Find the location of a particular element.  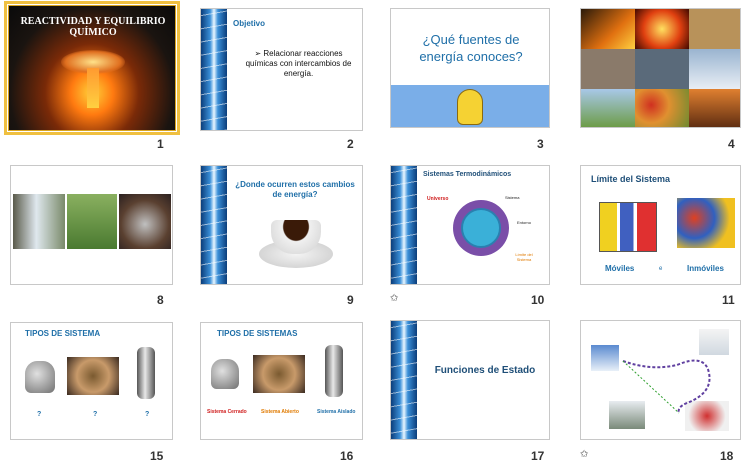

slide-number-2: 2 is located at coordinates (350, 144).